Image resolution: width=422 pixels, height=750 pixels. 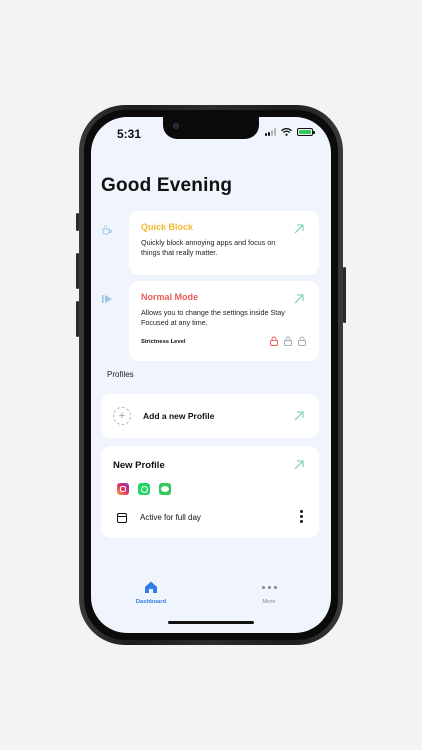 What do you see at coordinates (151, 602) in the screenshot?
I see `tab-dashboard-label: Dashboard` at bounding box center [151, 602].